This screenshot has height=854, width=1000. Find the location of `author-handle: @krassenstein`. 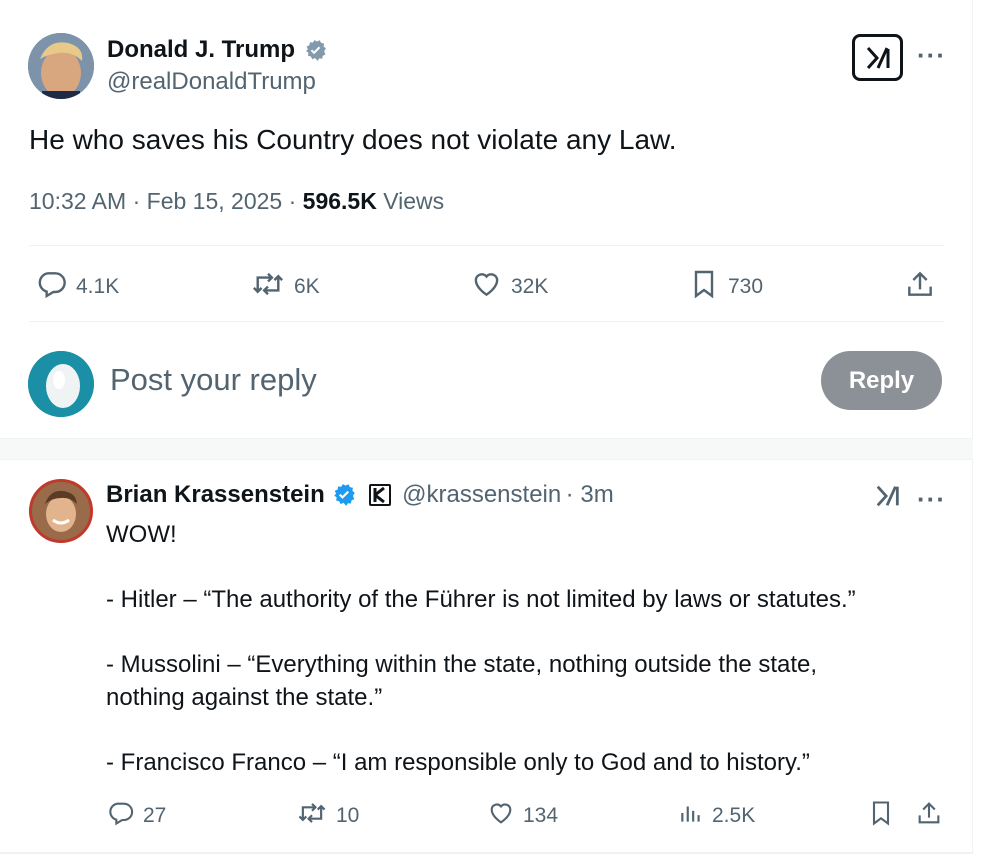

author-handle: @krassenstein is located at coordinates (481, 494).